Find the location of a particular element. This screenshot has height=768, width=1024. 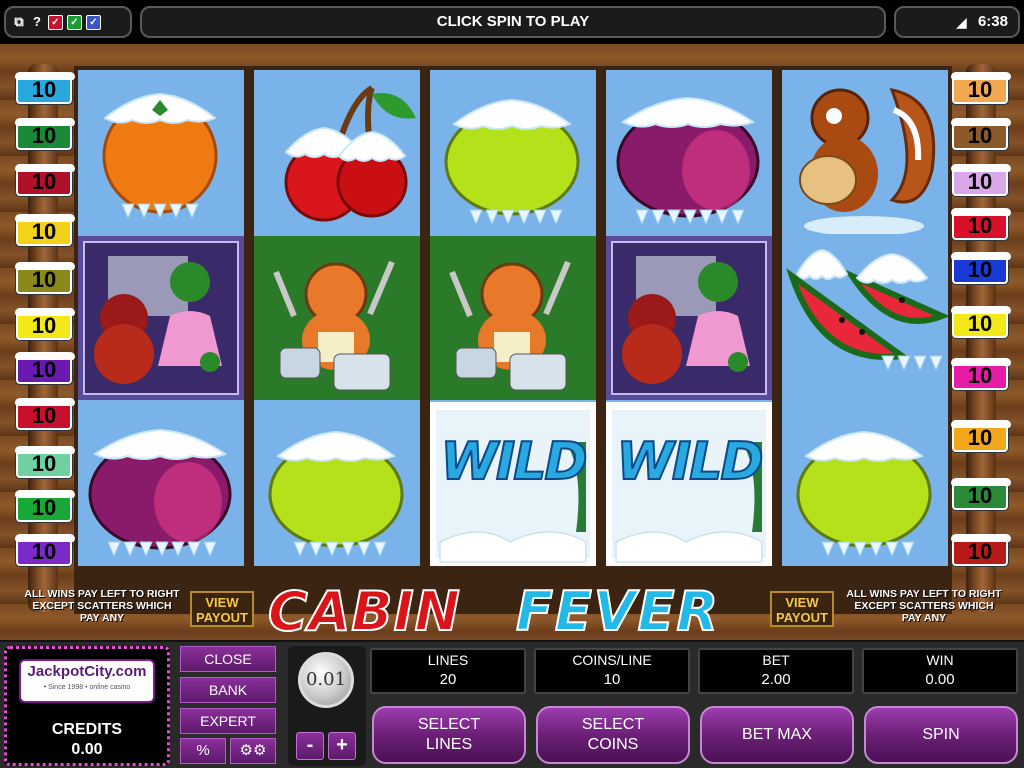

top-bar: ⧉ ? ✓ ✓ ✓ CLICK SPIN TO PLAY ◢ 6:38 is located at coordinates (512, 22).